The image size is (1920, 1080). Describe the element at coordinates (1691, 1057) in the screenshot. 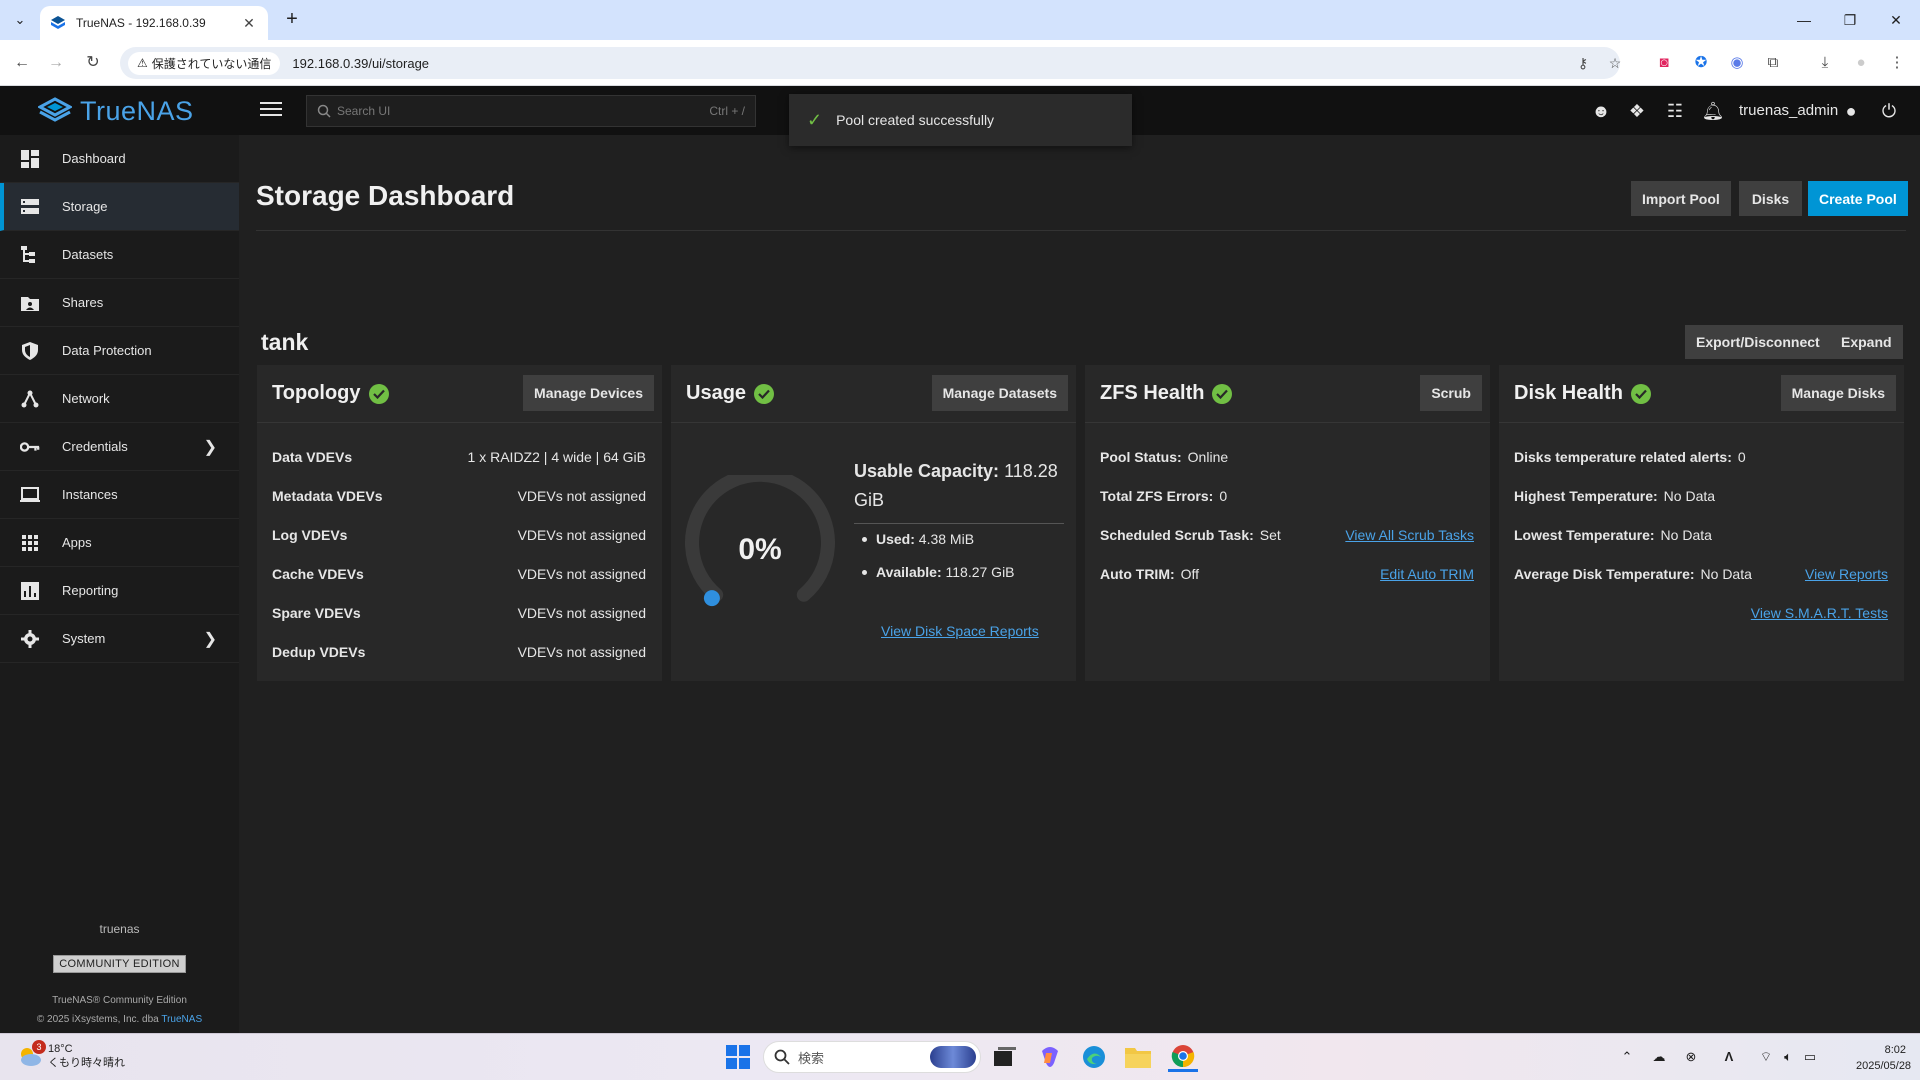

I see `tray-app-icon: ⊗` at that location.